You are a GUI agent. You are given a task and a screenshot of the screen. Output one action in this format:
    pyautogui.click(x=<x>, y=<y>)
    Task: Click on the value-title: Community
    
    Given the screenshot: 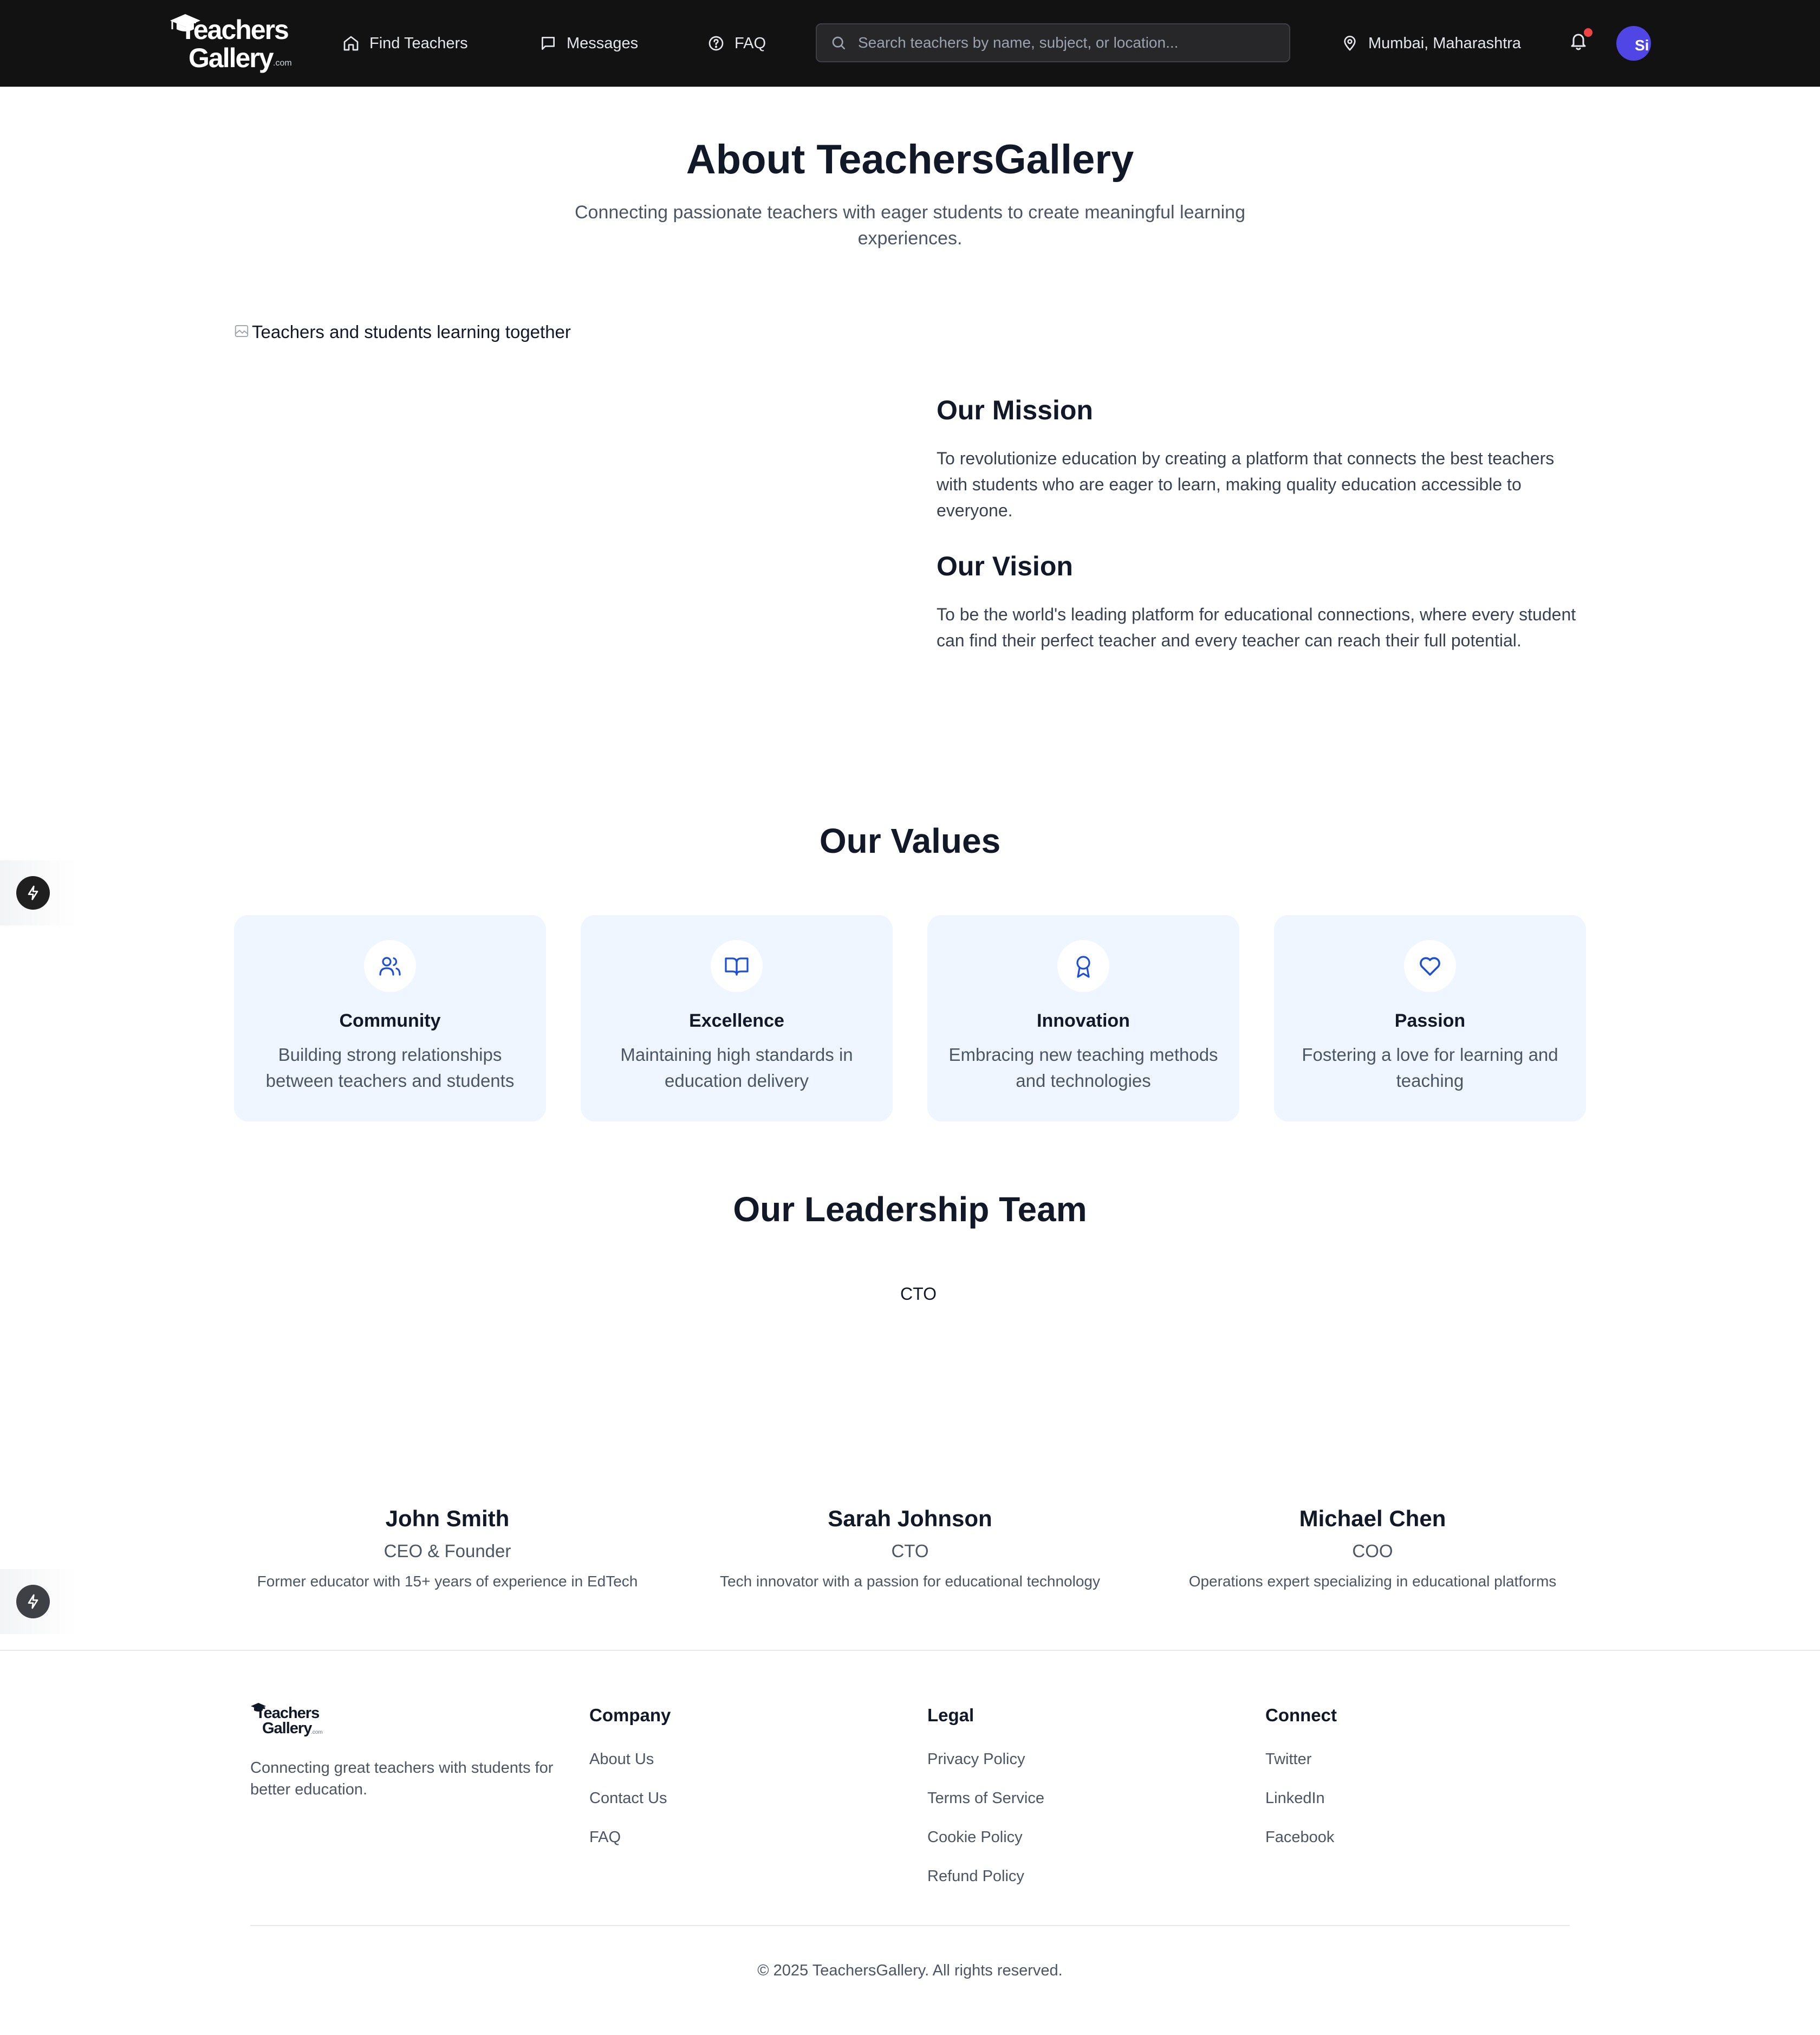 What is the action you would take?
    pyautogui.click(x=390, y=1021)
    